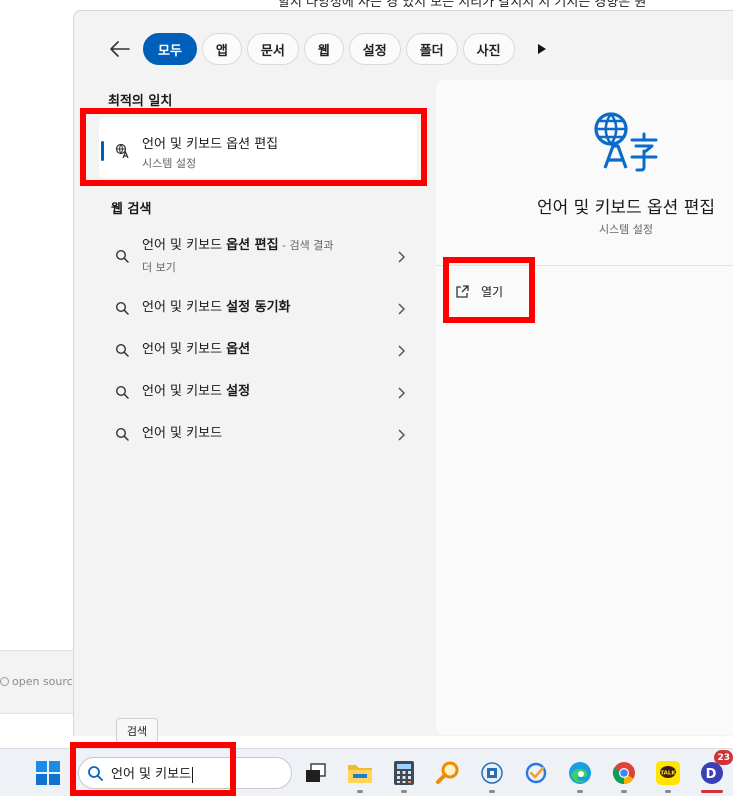 This screenshot has height=796, width=733. Describe the element at coordinates (272, 49) in the screenshot. I see `filter-chip-documents: 문서` at that location.